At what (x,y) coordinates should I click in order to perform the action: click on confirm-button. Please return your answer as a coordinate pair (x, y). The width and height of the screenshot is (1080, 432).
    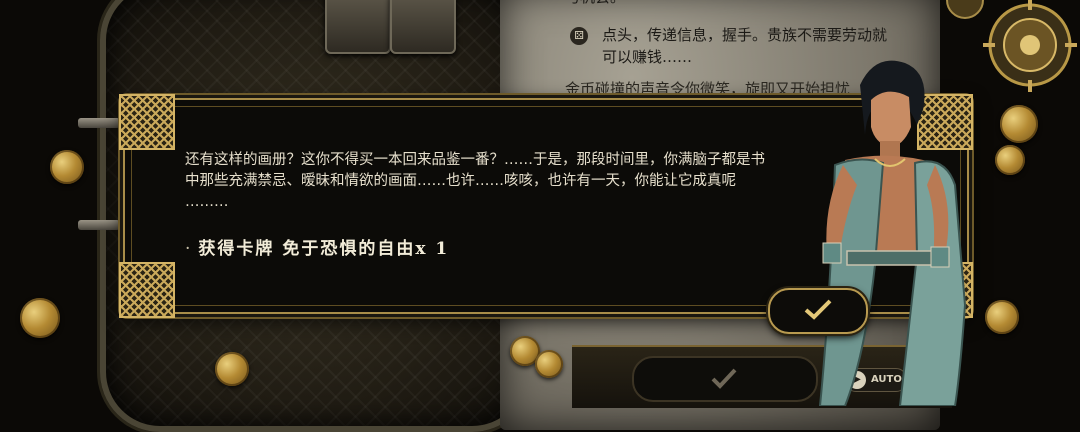
    Looking at the image, I should click on (818, 311).